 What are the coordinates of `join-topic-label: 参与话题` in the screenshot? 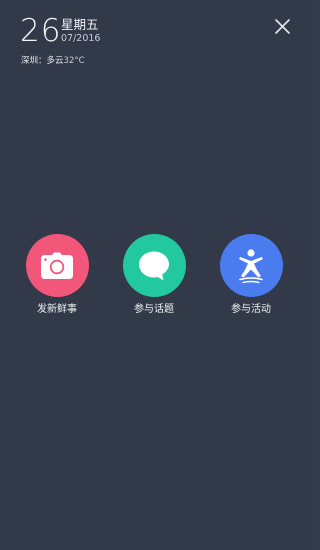 It's located at (154, 309).